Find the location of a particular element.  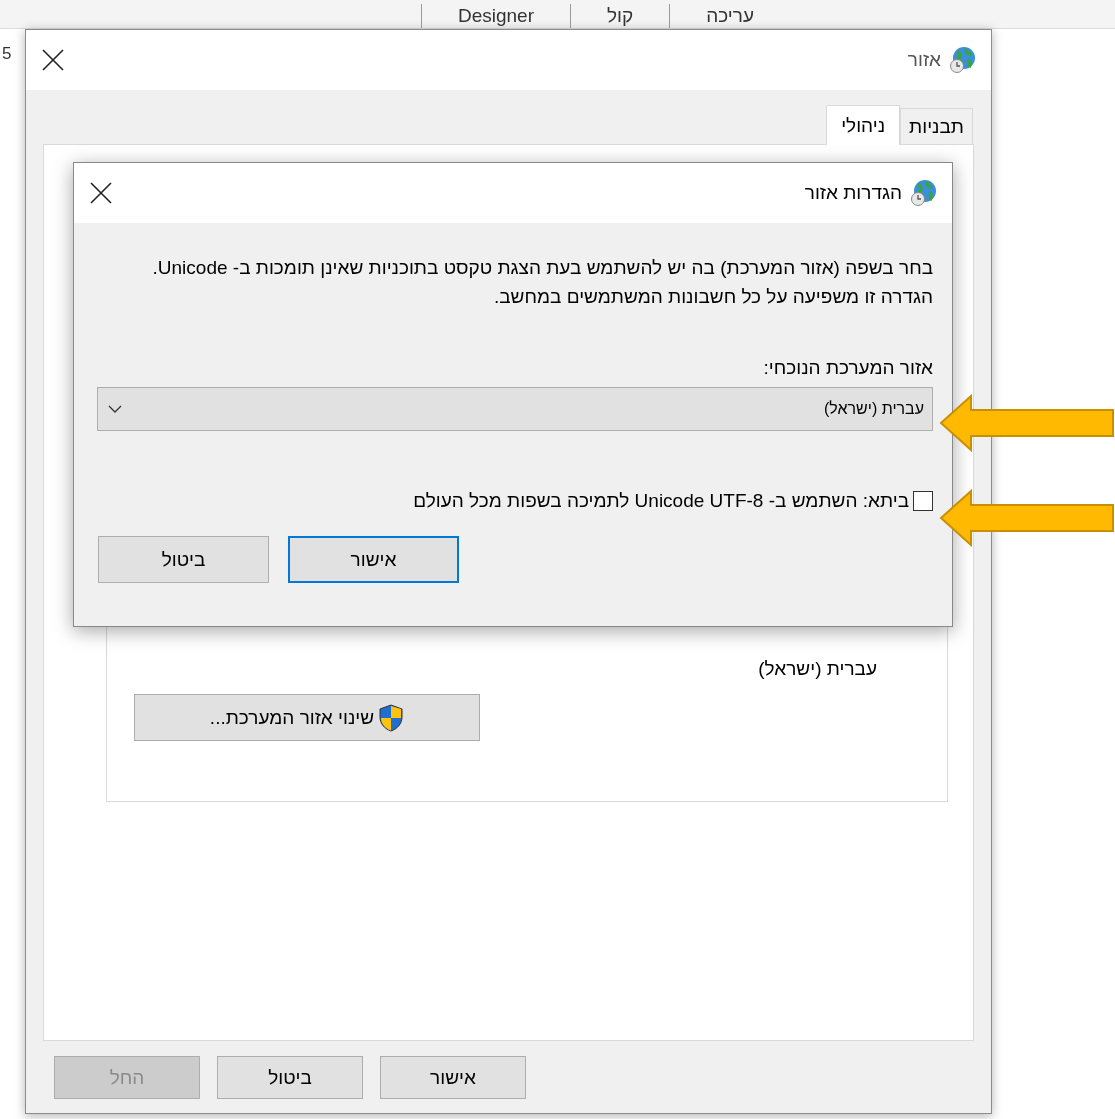

background-tab: קול is located at coordinates (620, 16).